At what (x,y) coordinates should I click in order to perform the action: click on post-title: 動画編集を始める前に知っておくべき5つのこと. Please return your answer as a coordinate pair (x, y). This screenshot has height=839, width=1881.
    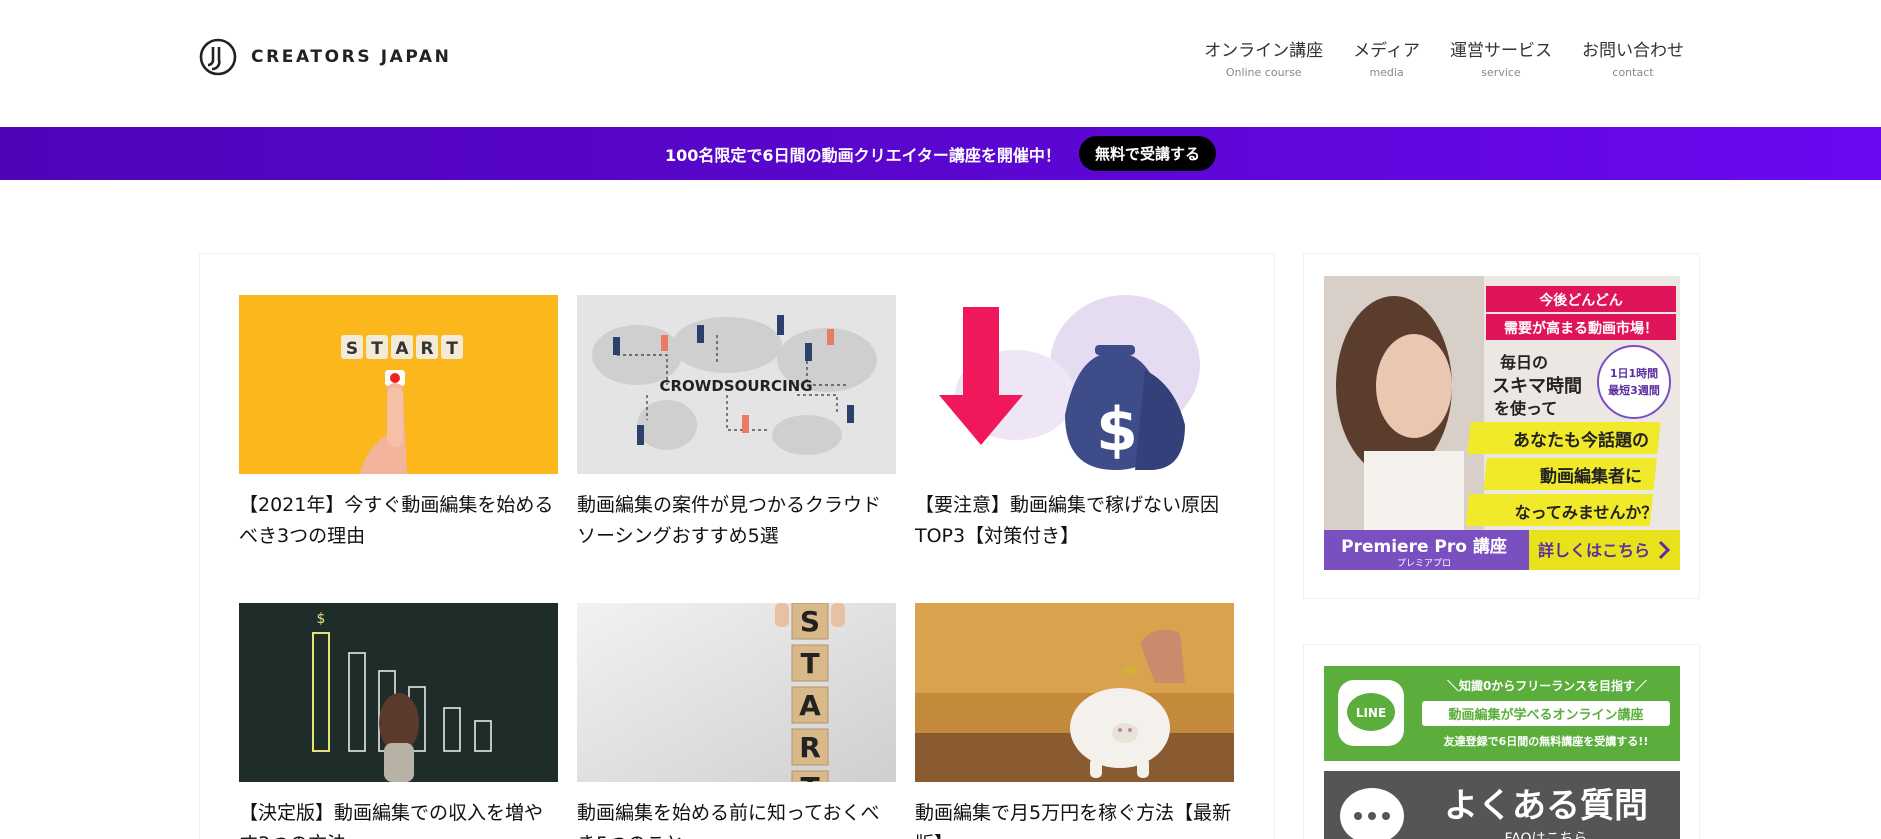
    Looking at the image, I should click on (736, 818).